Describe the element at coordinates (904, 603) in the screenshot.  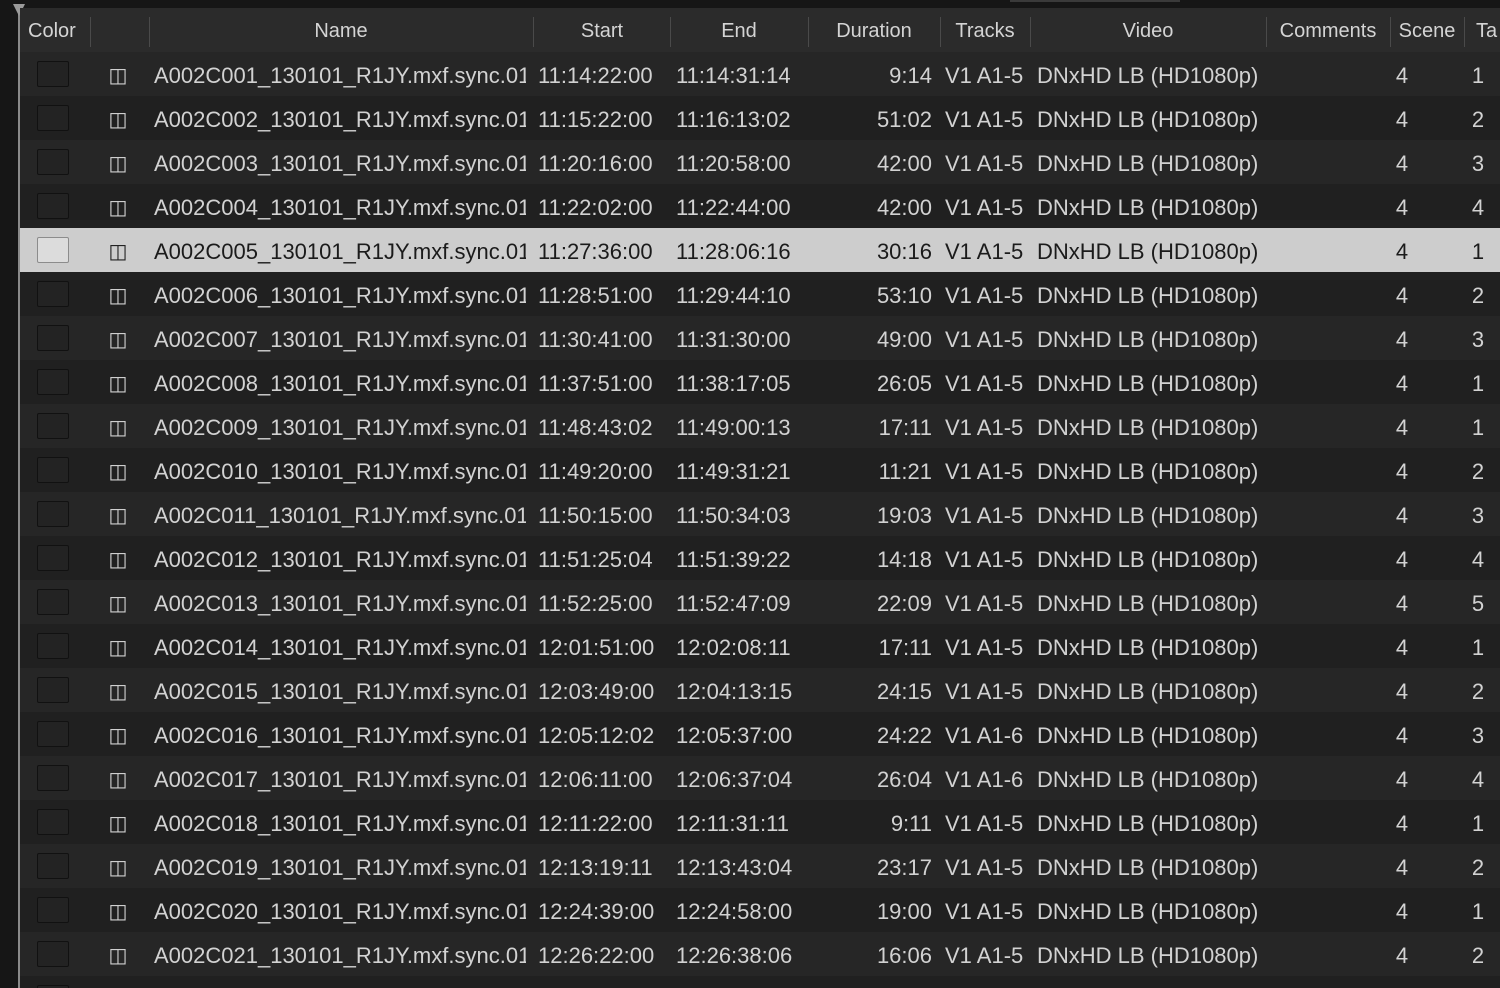
I see `clip-duration: 22:09` at that location.